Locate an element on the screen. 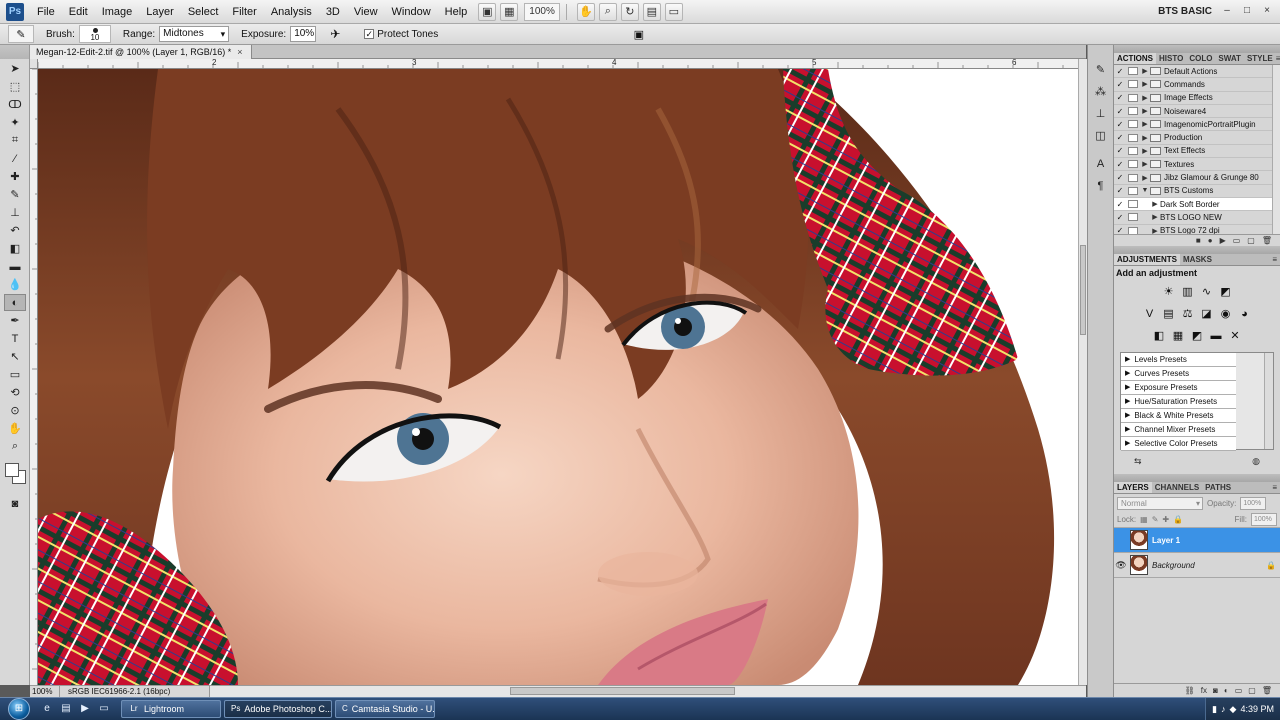 The image size is (1280, 720). clone-source-icon: ⊥ is located at coordinates (1101, 114).